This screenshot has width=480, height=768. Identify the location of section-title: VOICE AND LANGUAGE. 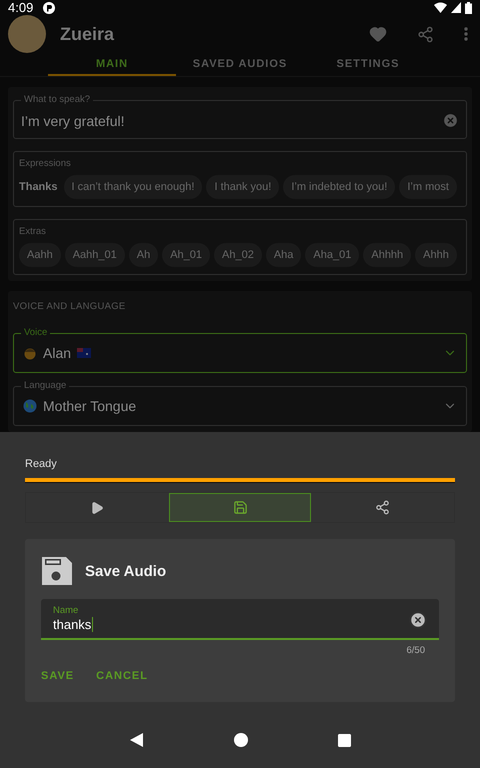
(70, 307).